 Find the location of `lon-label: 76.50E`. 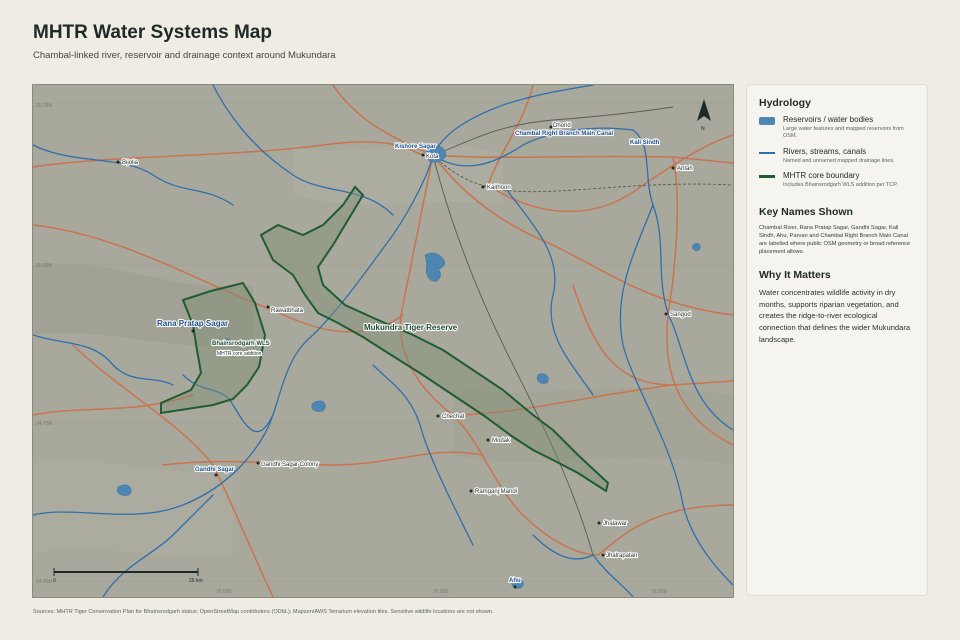

lon-label: 76.50E is located at coordinates (659, 592).